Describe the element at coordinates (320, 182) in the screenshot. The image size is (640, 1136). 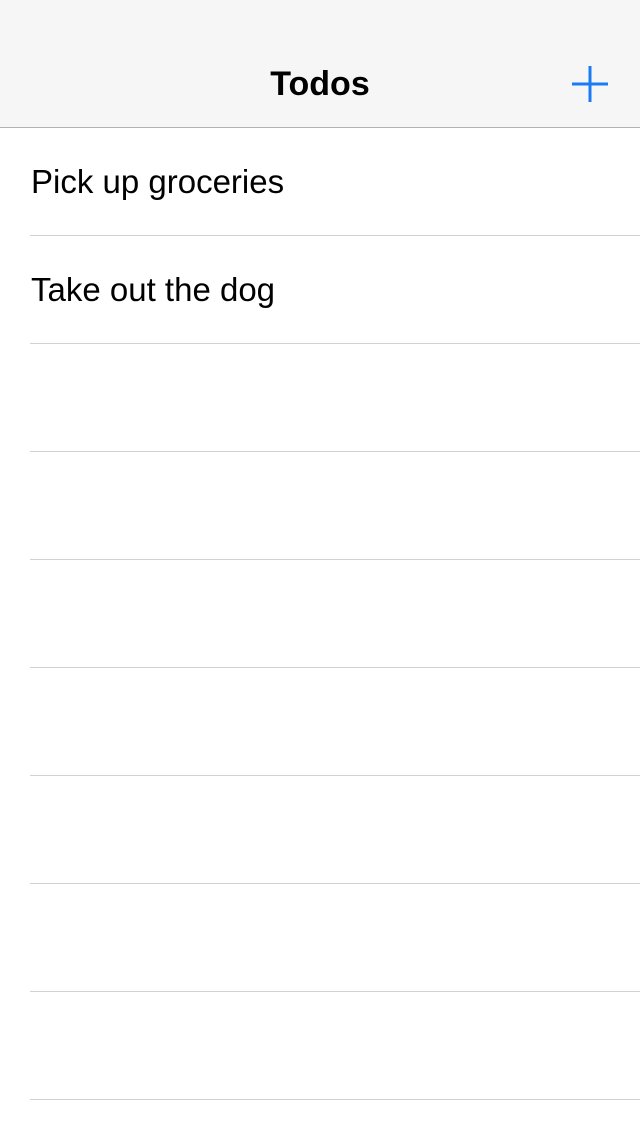
I see `list-item: Pick up groceries` at that location.